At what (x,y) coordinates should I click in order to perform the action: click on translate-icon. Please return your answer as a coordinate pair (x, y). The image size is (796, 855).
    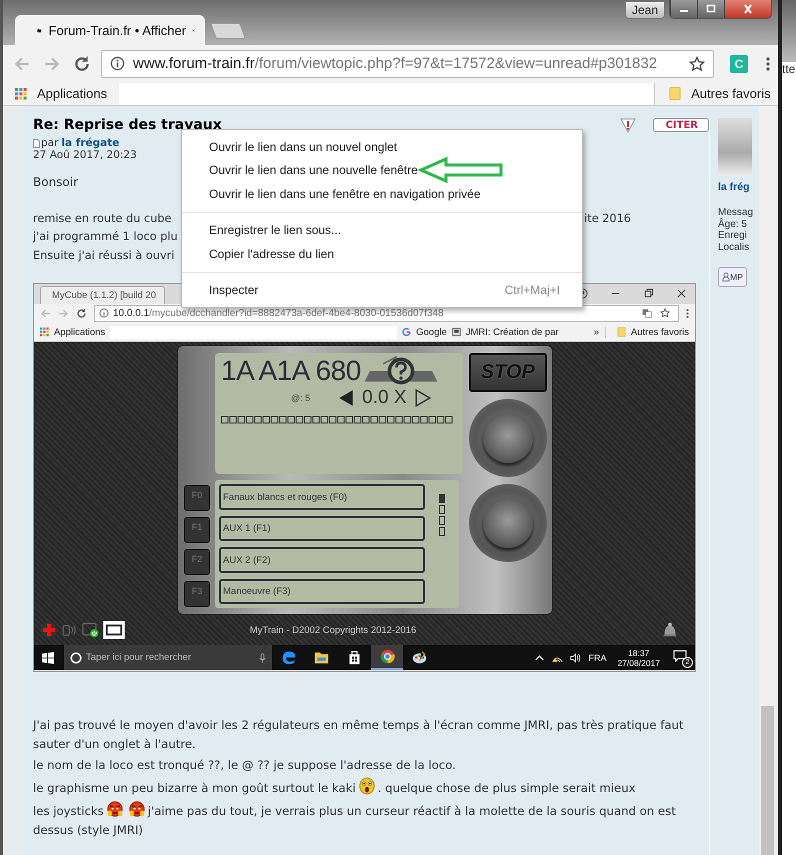
    Looking at the image, I should click on (647, 313).